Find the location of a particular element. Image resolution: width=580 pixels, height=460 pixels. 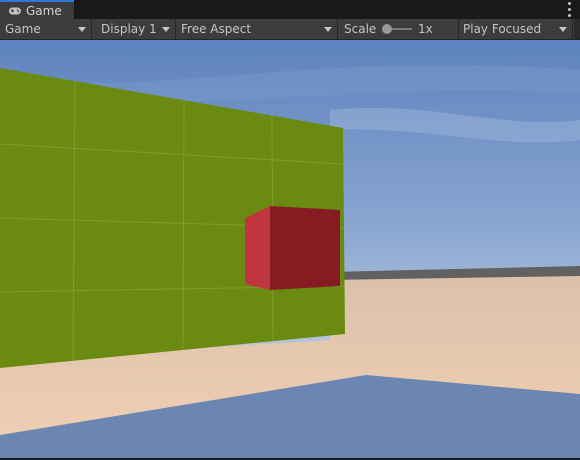

scale-slider-handle is located at coordinates (387, 29).